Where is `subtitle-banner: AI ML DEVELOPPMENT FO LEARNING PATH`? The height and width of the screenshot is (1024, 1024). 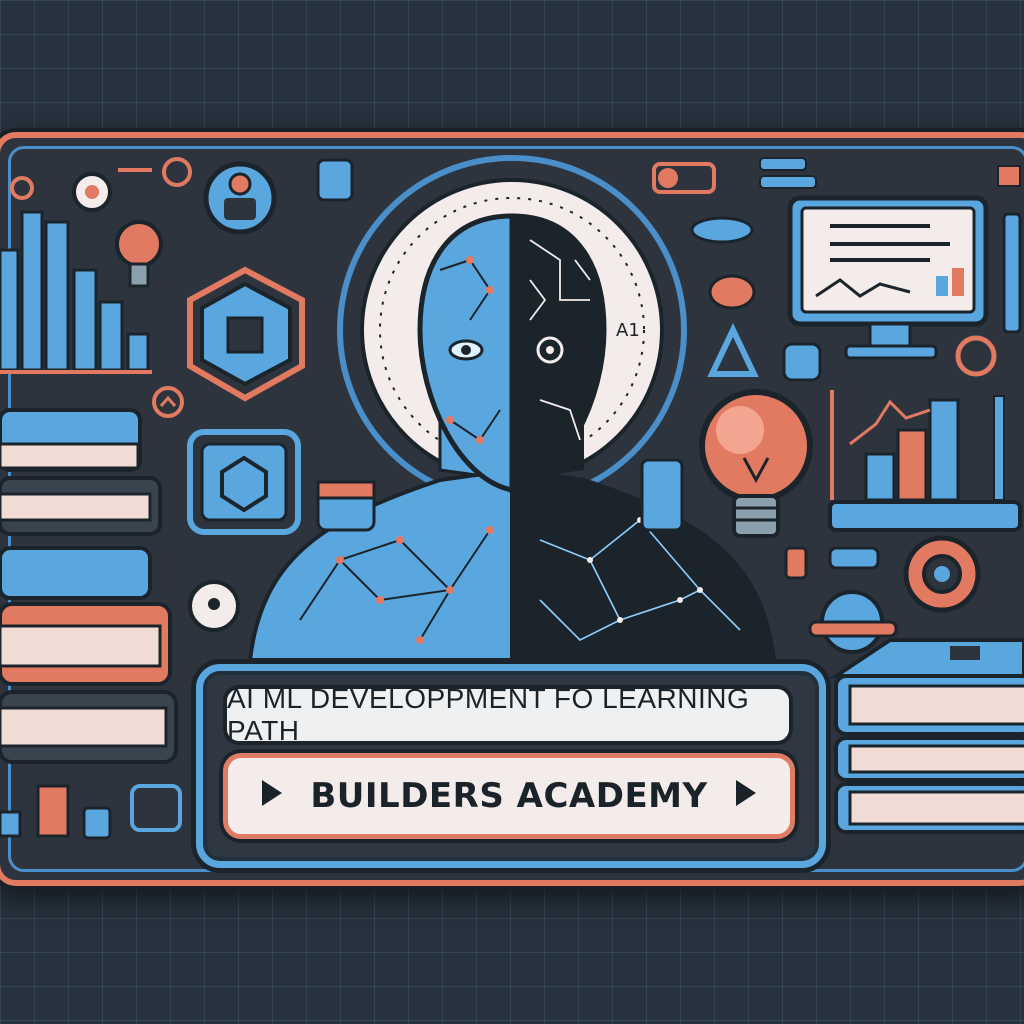 subtitle-banner: AI ML DEVELOPPMENT FO LEARNING PATH is located at coordinates (508, 714).